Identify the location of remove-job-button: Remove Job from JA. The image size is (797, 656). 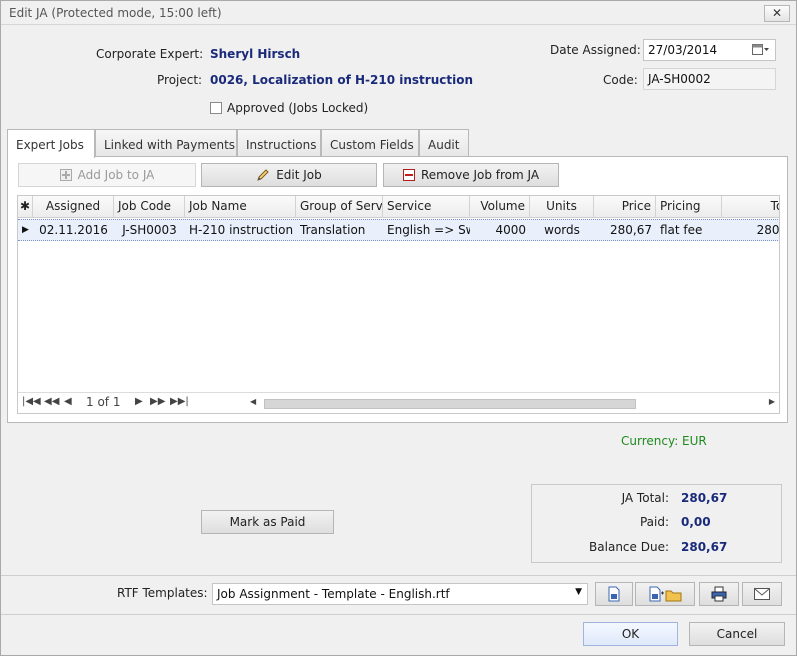
(471, 175).